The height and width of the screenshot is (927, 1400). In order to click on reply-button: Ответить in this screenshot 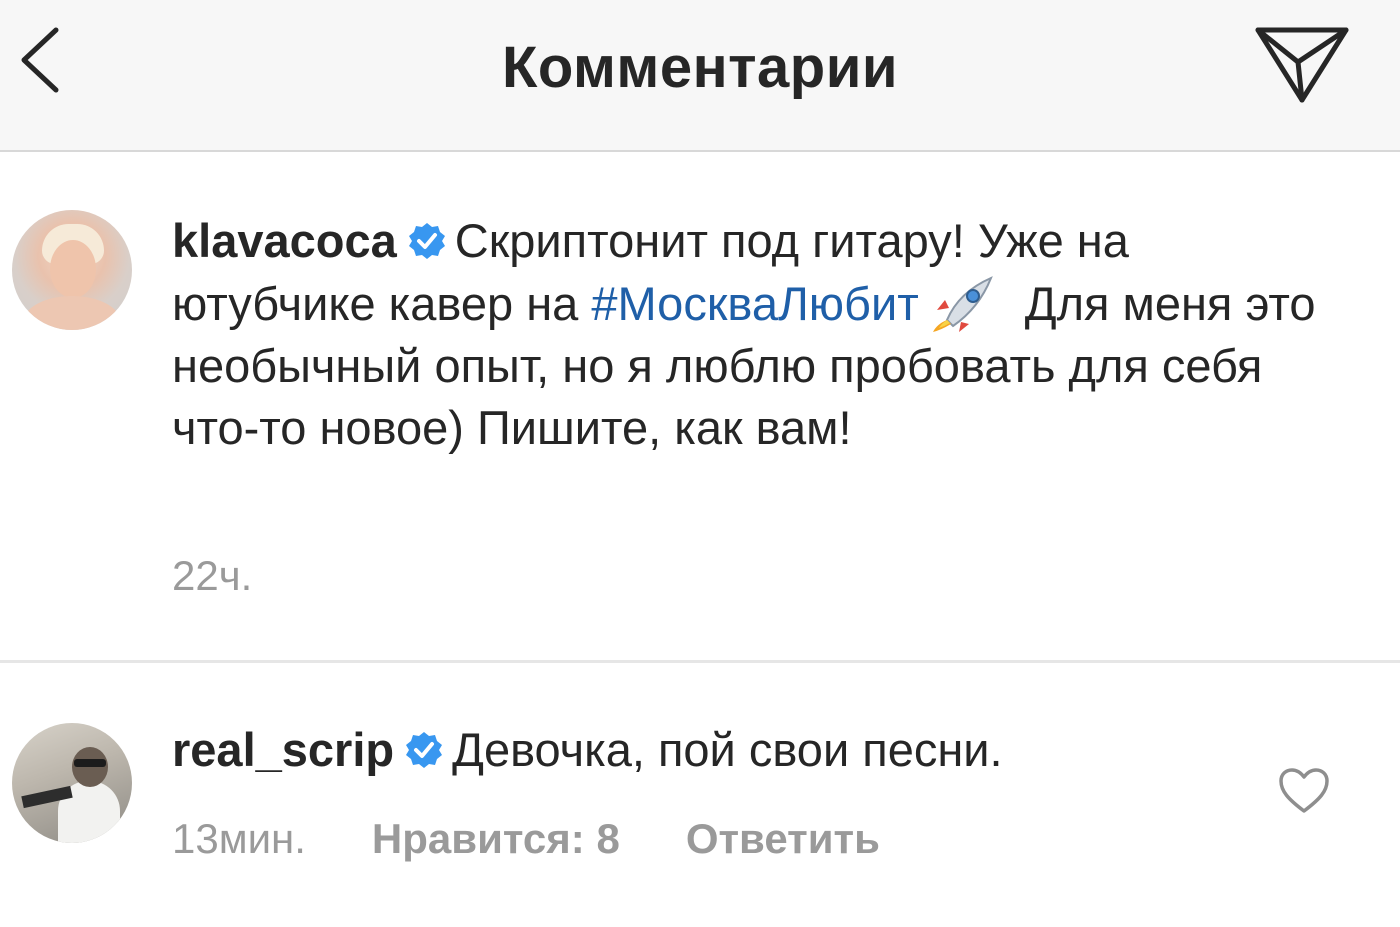, I will do `click(783, 839)`.